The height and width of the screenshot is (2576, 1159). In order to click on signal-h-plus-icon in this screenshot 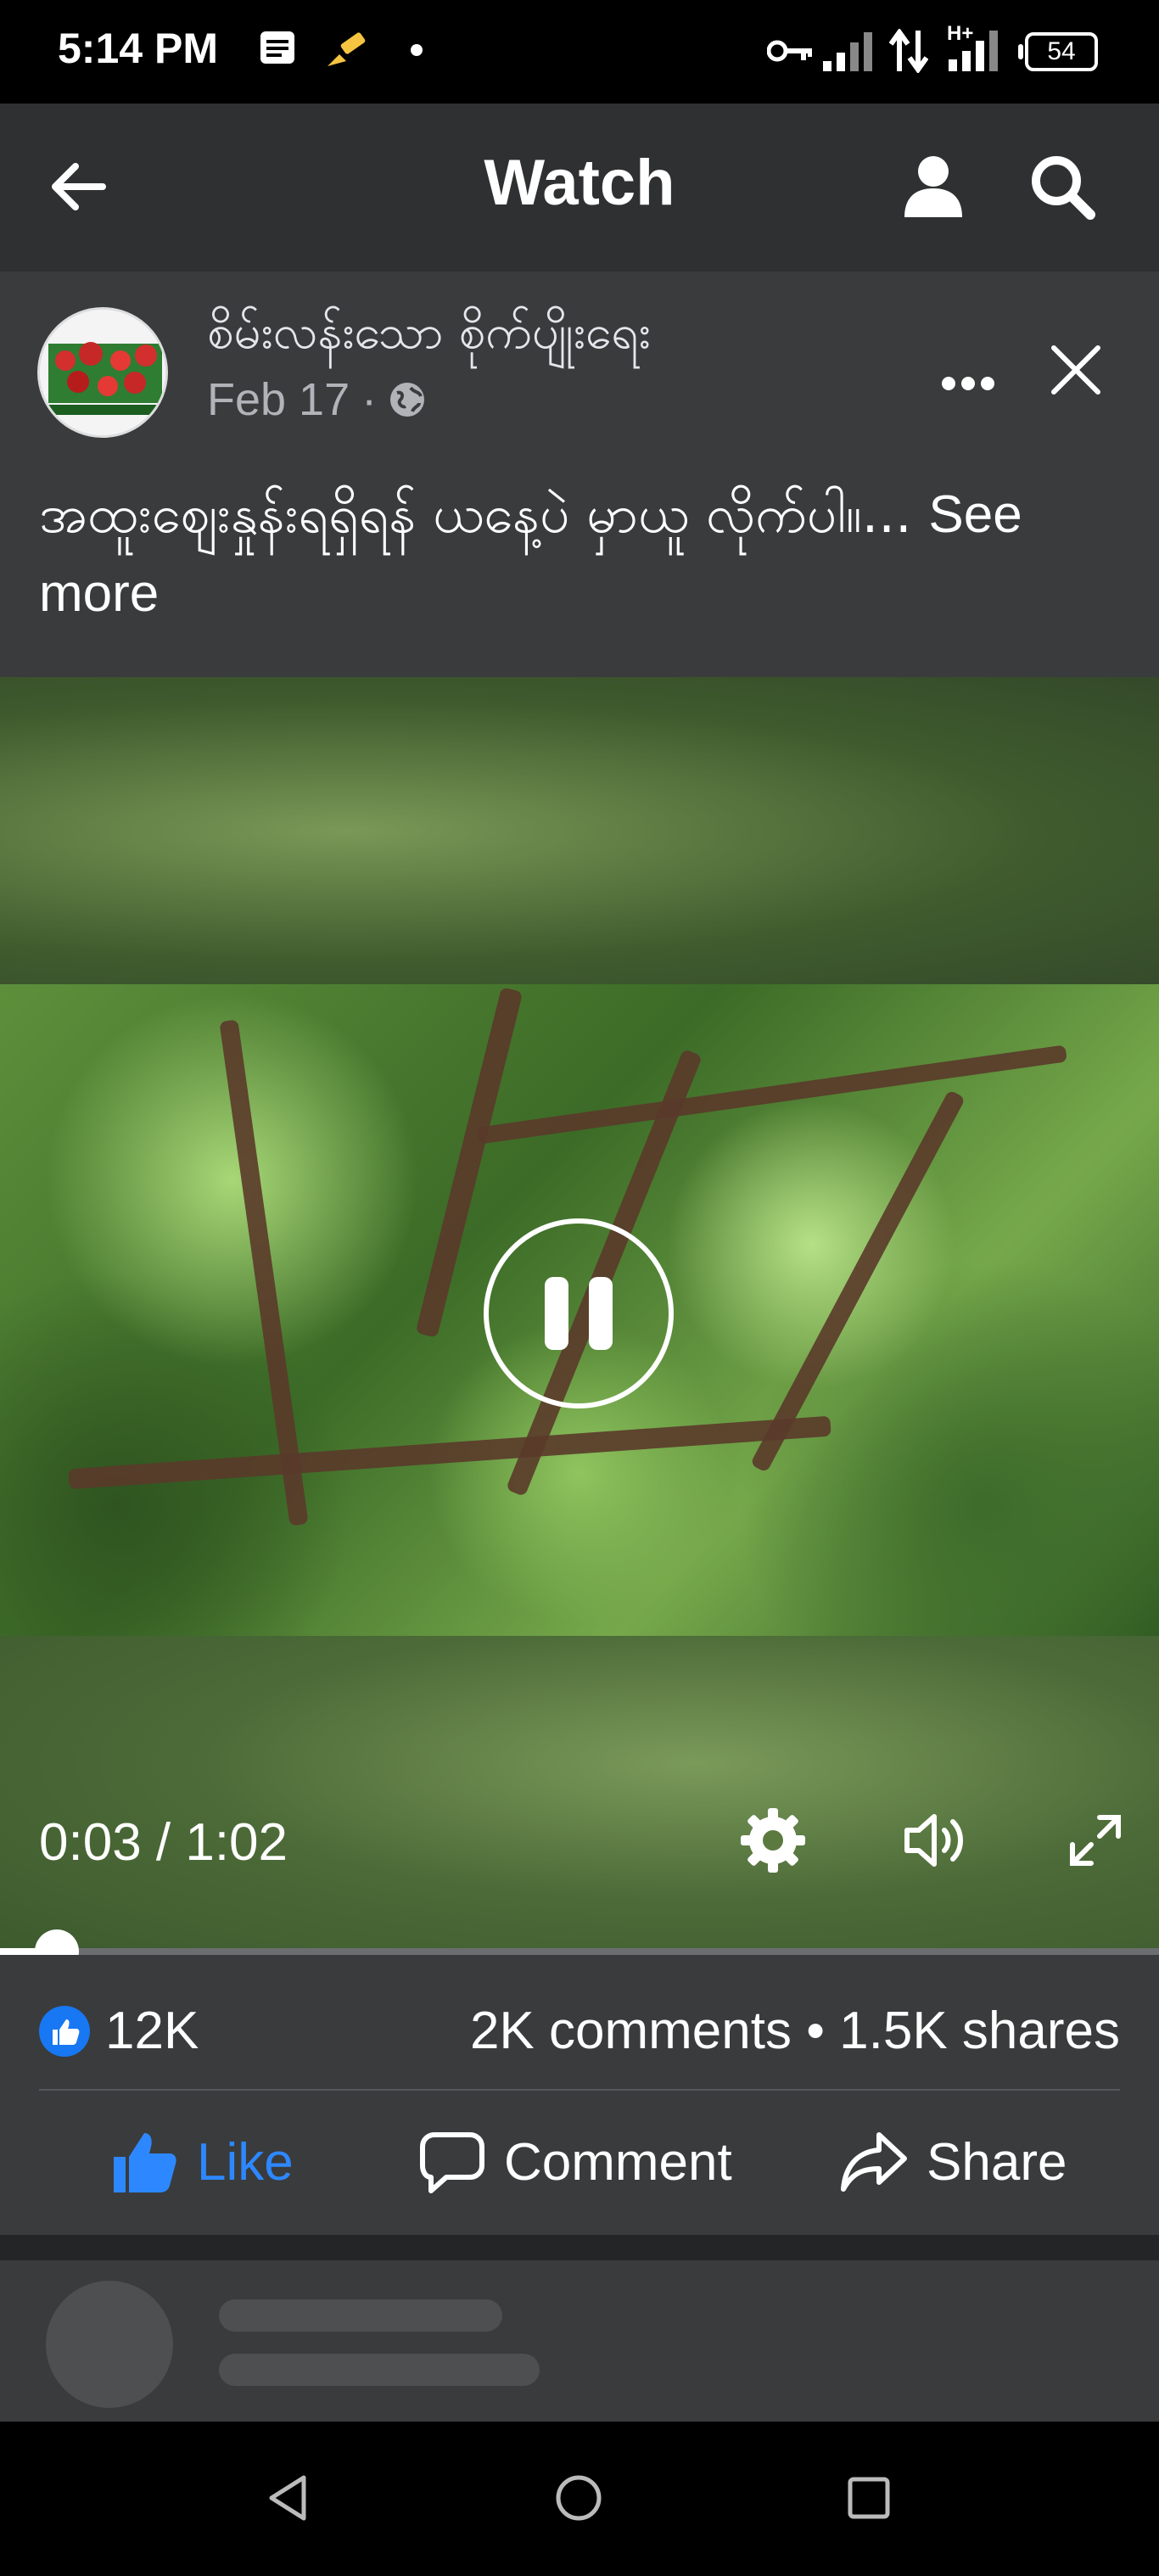, I will do `click(973, 51)`.